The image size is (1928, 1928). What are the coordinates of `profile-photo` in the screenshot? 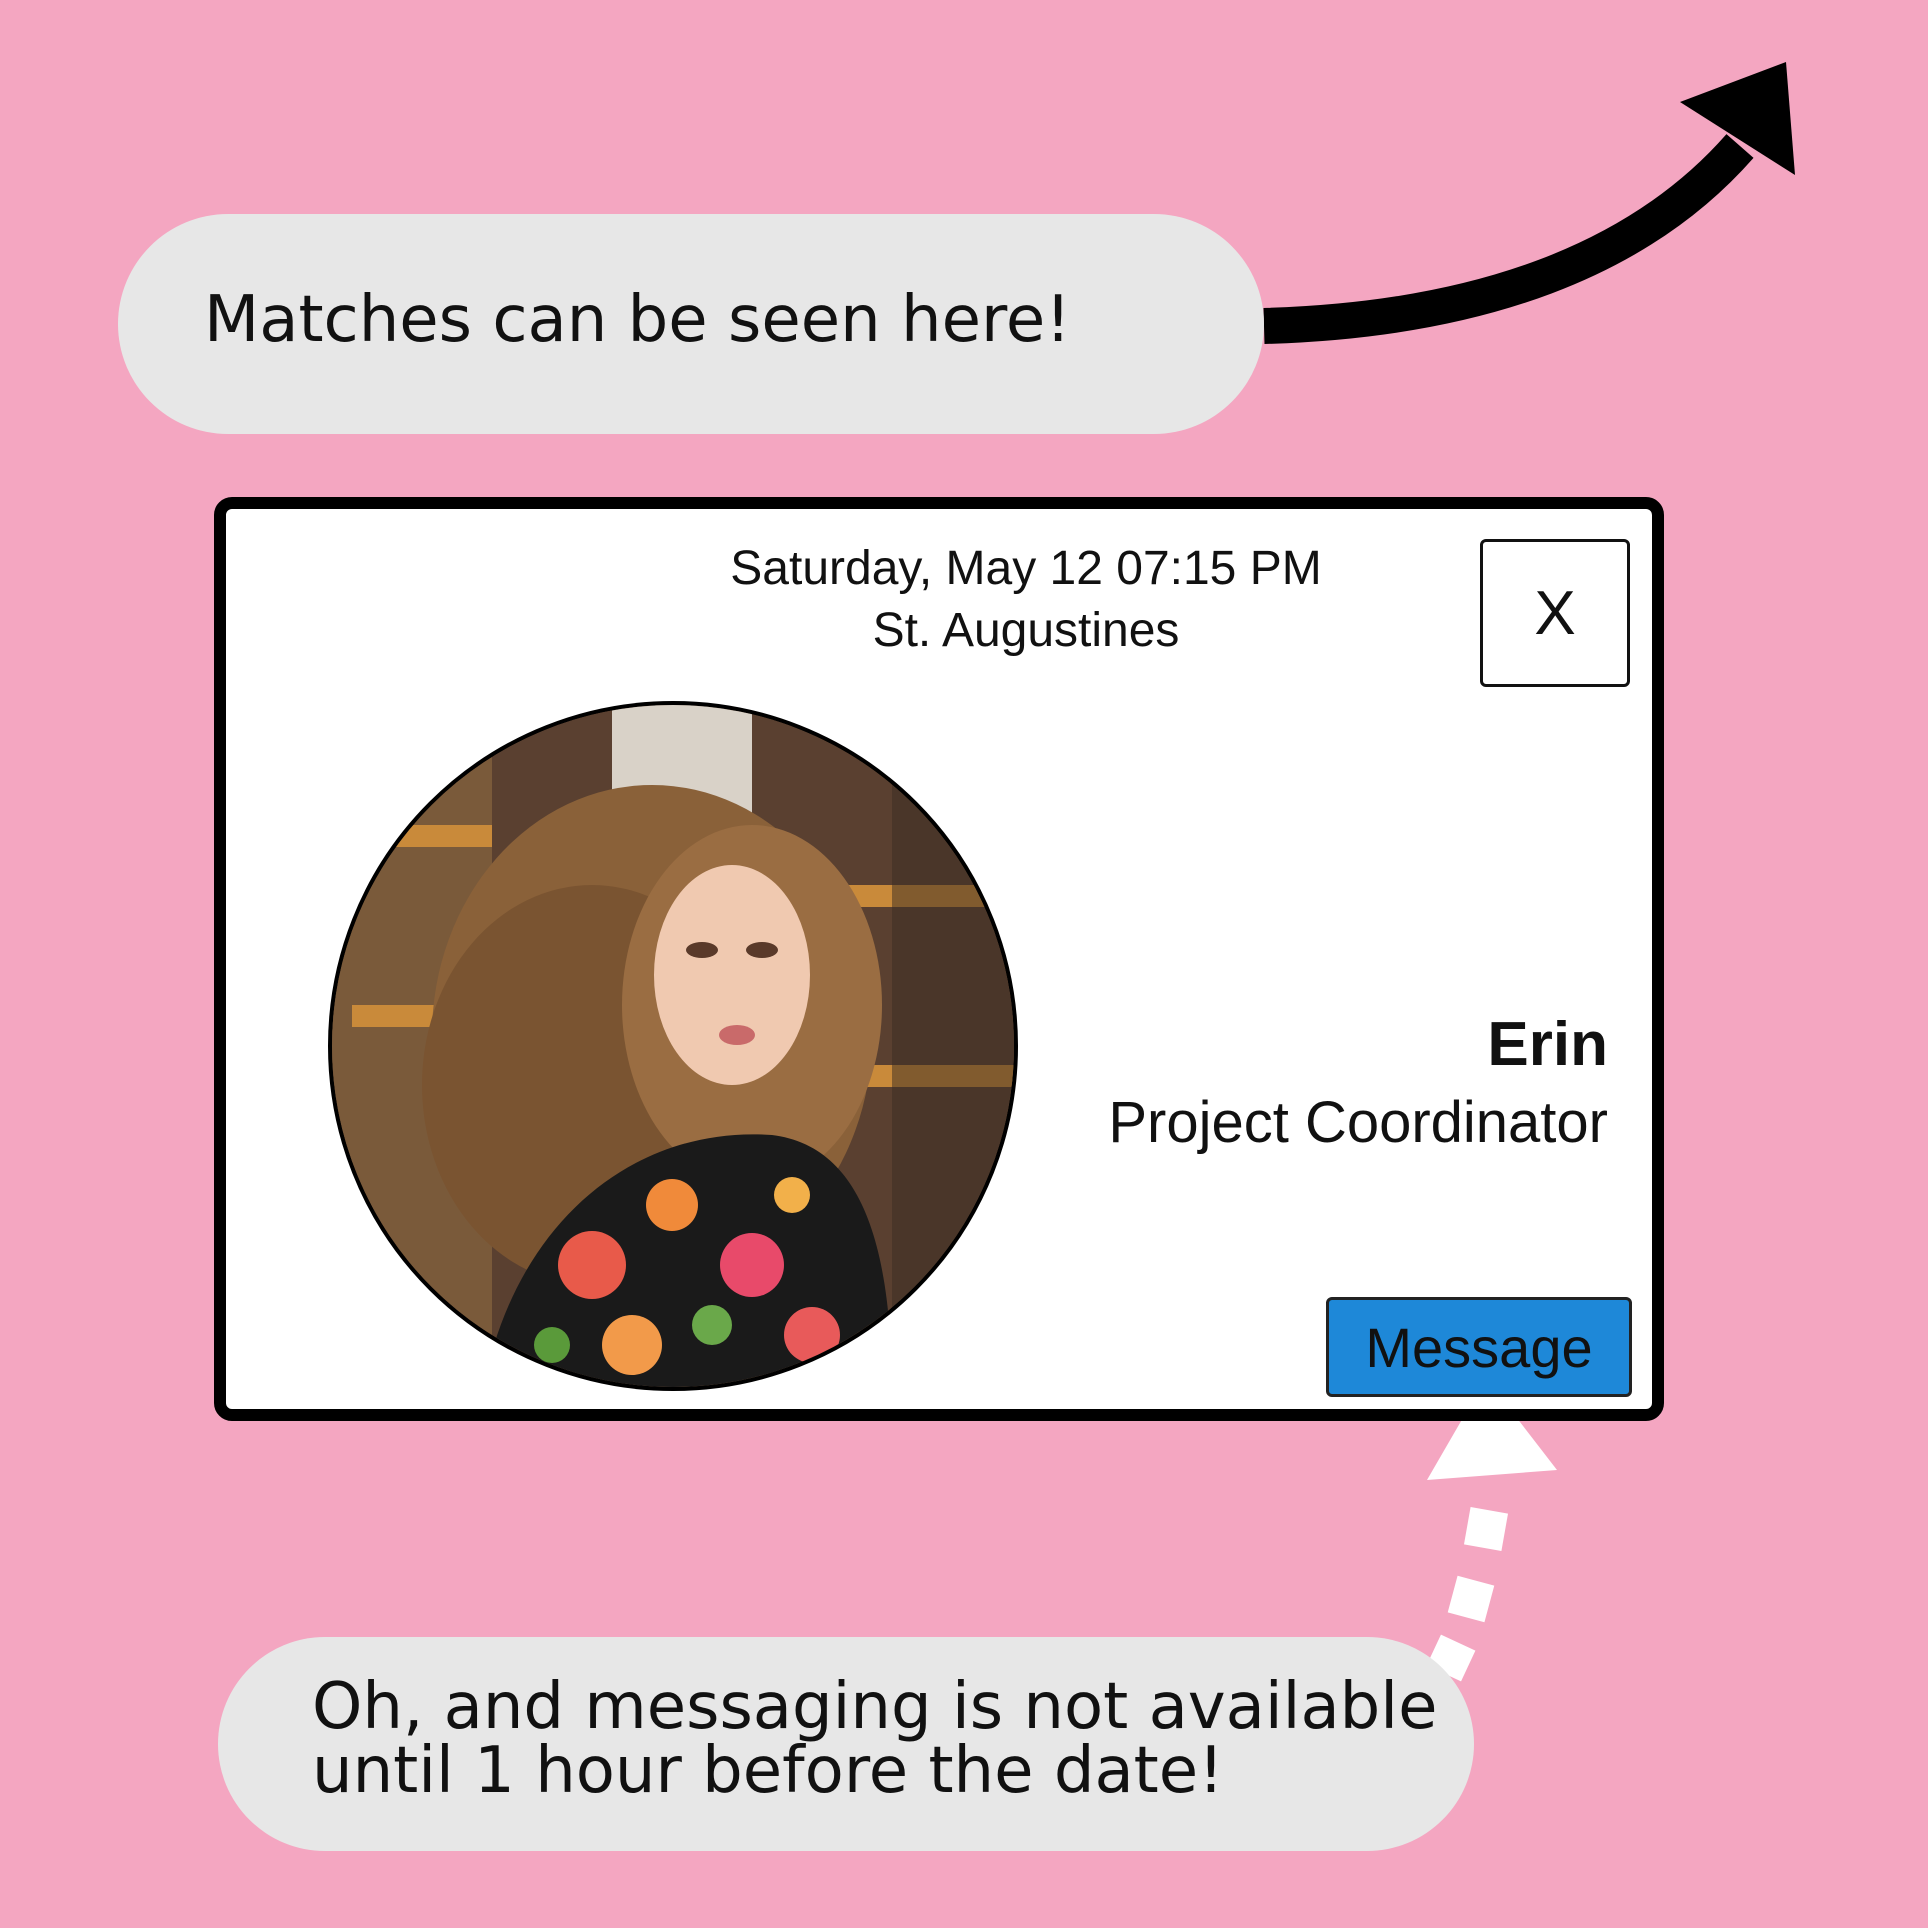 It's located at (673, 1046).